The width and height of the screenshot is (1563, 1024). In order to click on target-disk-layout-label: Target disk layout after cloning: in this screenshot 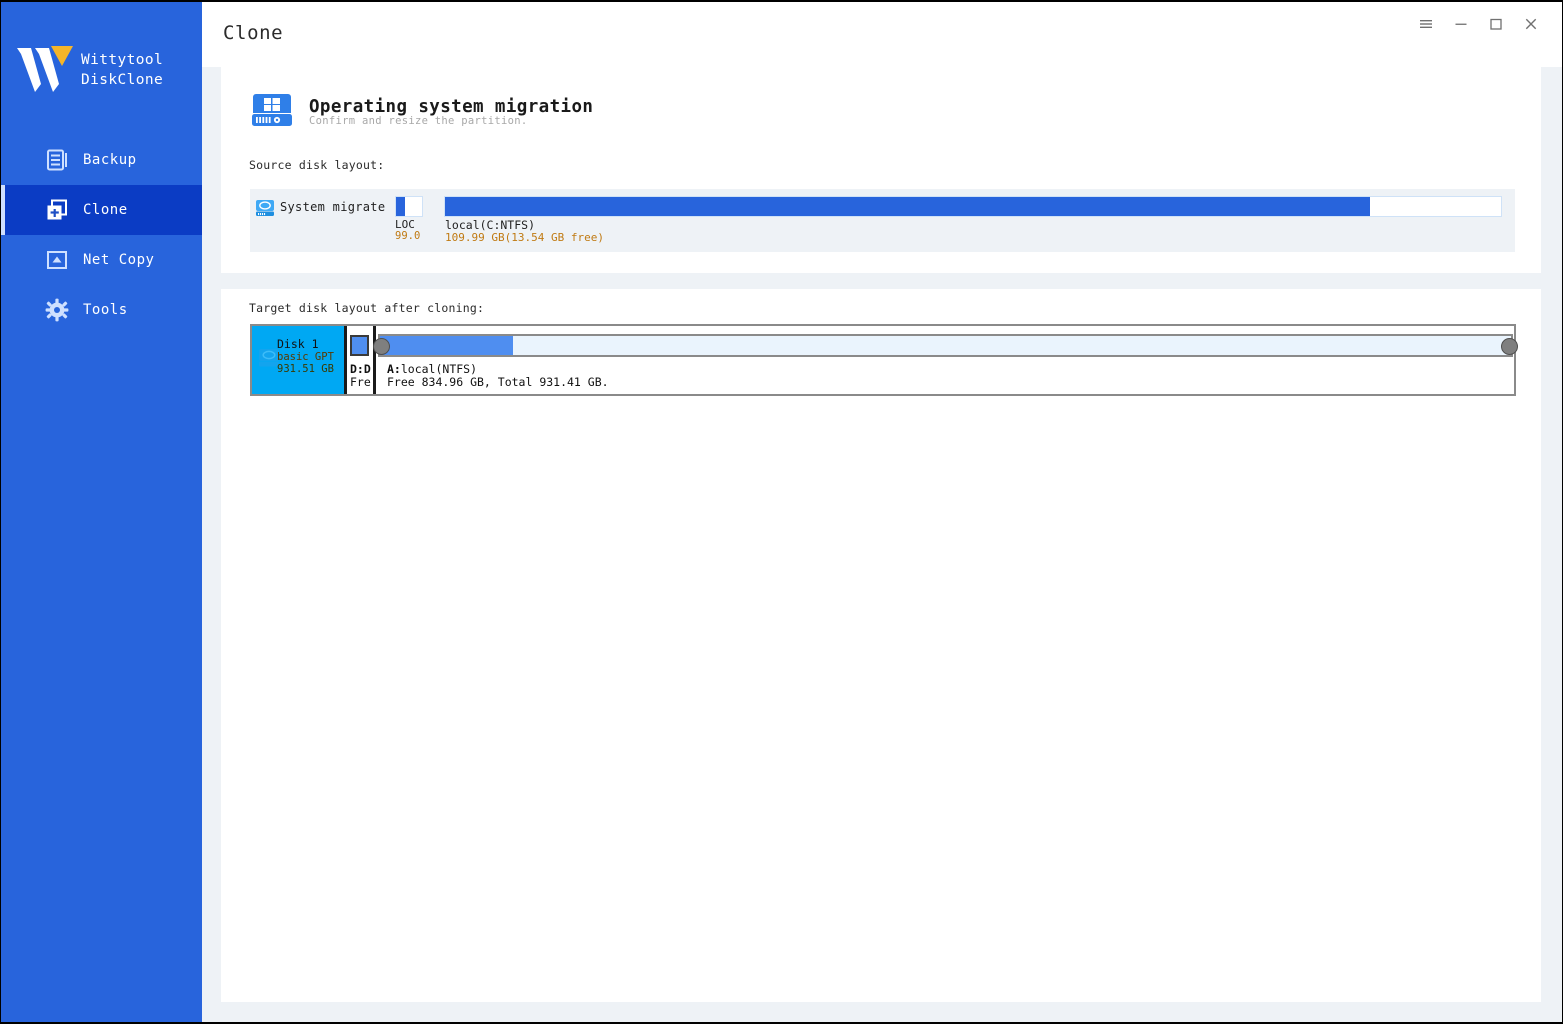, I will do `click(367, 308)`.